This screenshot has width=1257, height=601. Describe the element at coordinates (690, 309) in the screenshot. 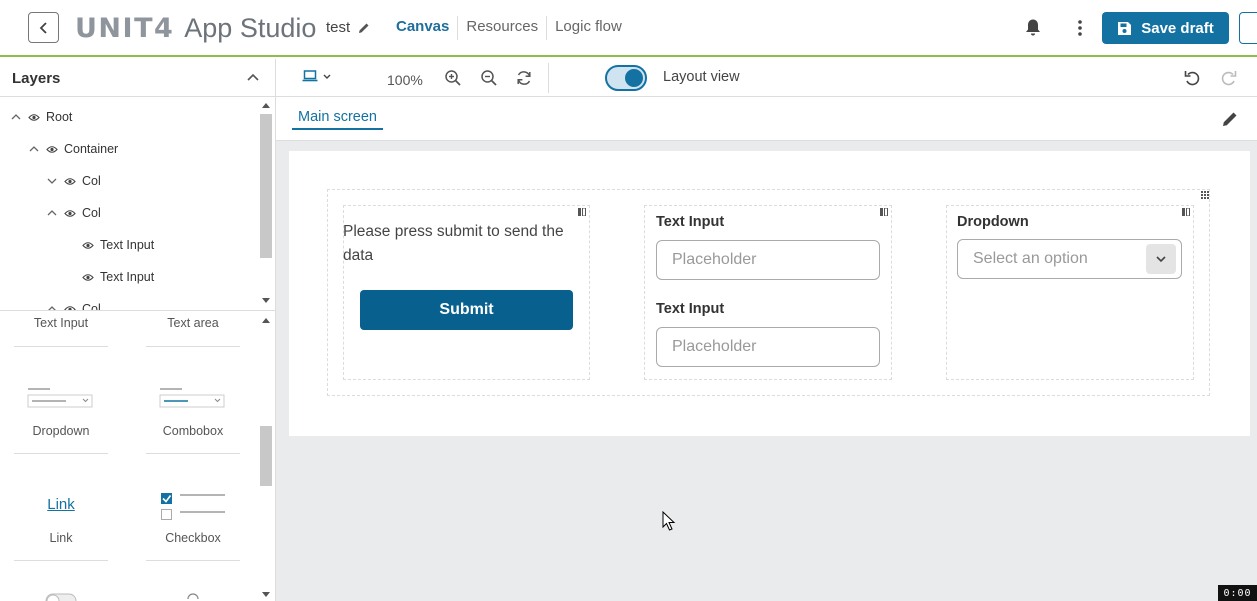

I see `text-input-label: Text Input` at that location.